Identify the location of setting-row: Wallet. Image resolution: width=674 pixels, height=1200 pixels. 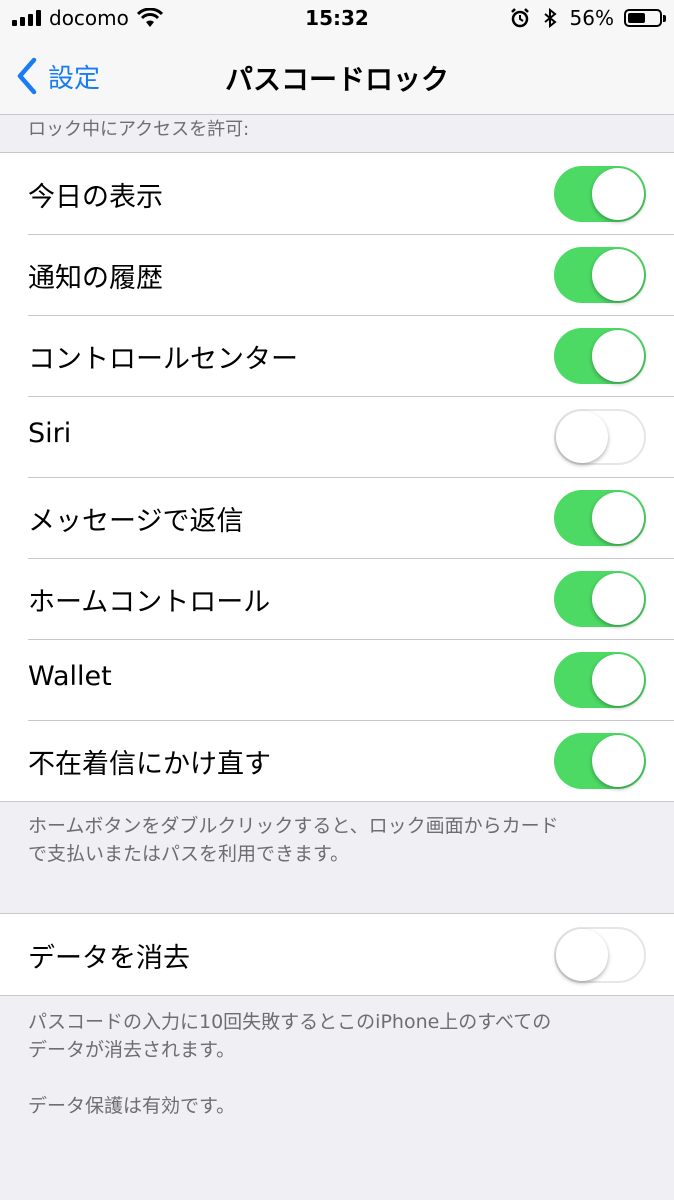
(337, 679).